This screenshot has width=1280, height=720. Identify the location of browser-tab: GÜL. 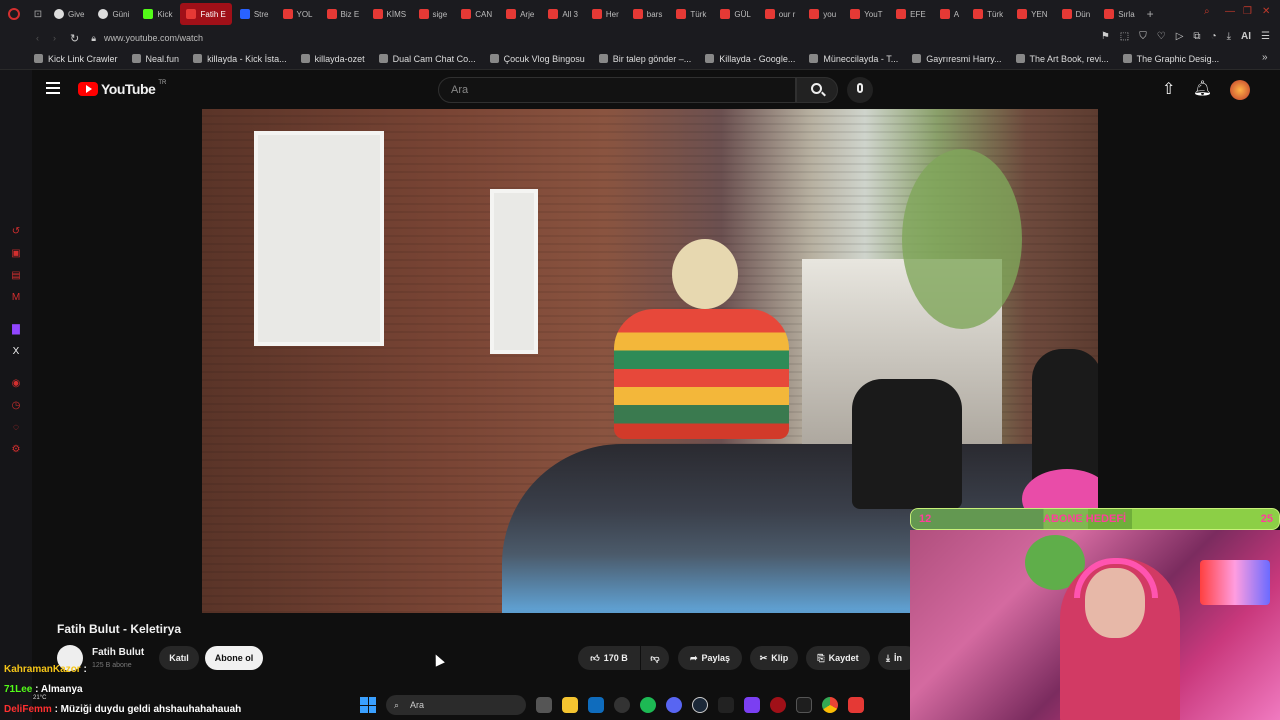
(735, 14).